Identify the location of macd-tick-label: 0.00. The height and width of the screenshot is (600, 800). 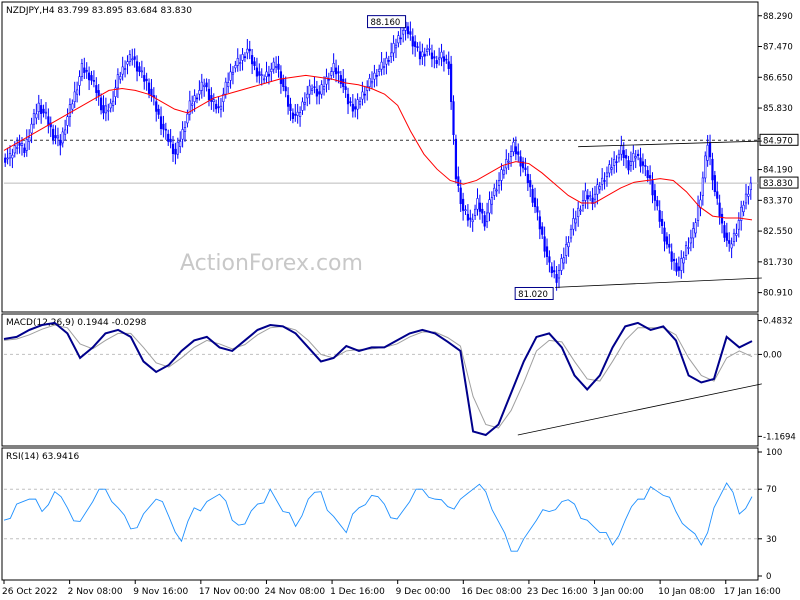
(772, 355).